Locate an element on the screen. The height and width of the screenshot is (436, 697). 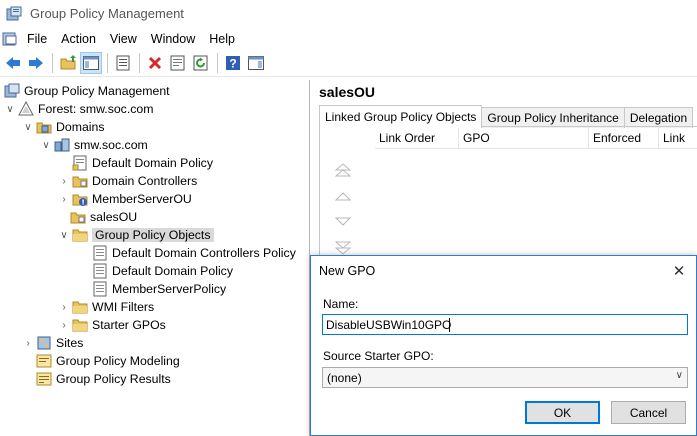
show-hide-tree-icon is located at coordinates (91, 63).